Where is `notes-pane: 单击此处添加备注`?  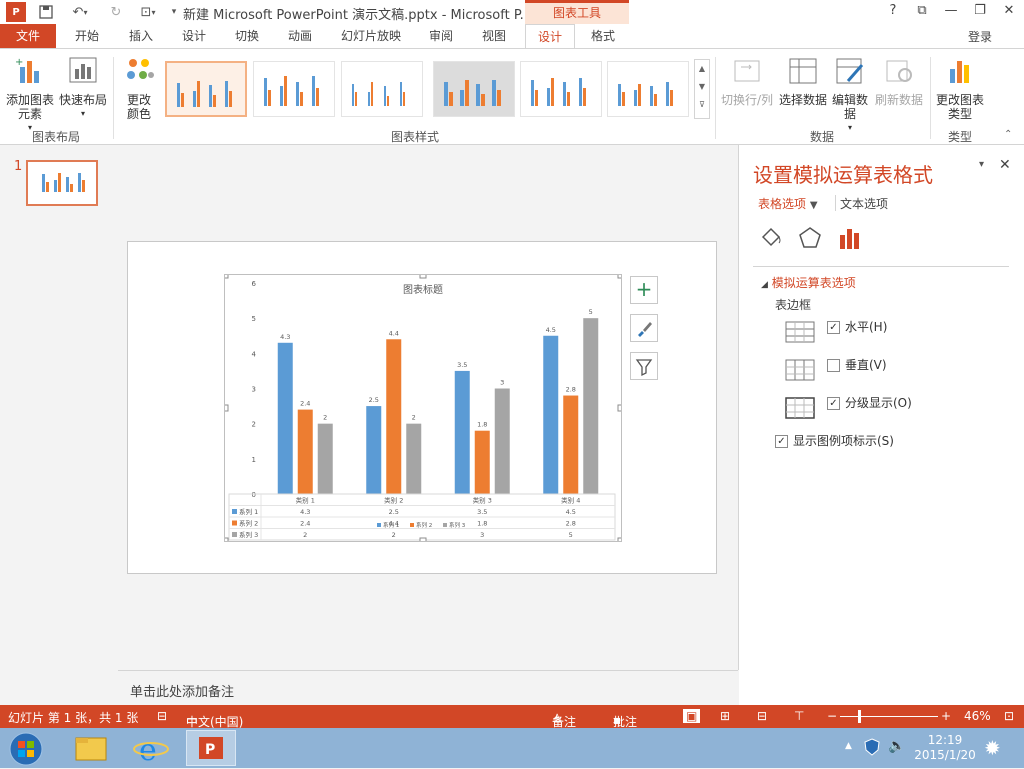 notes-pane: 单击此处添加备注 is located at coordinates (428, 687).